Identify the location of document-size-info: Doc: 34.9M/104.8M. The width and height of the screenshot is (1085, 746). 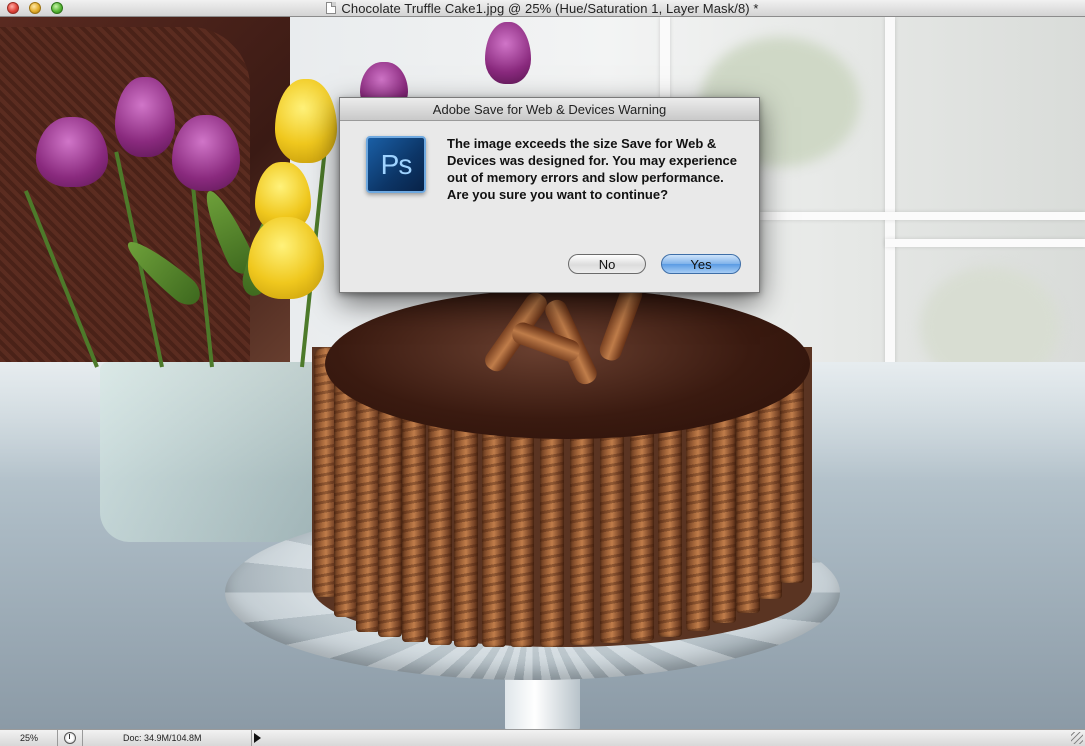
(167, 738).